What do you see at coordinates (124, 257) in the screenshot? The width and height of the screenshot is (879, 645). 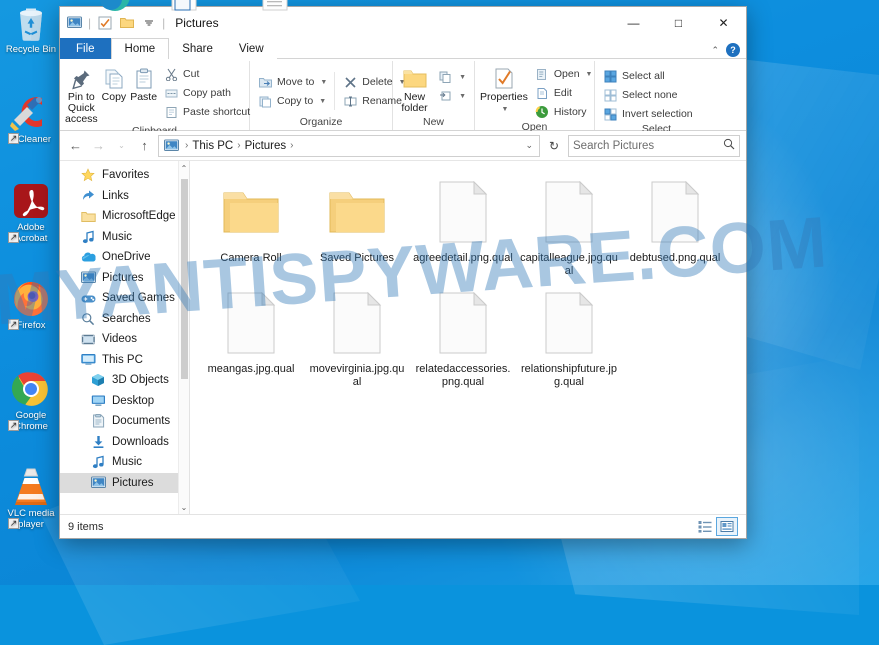 I see `sidebar-item-onedrive: OneDrive` at bounding box center [124, 257].